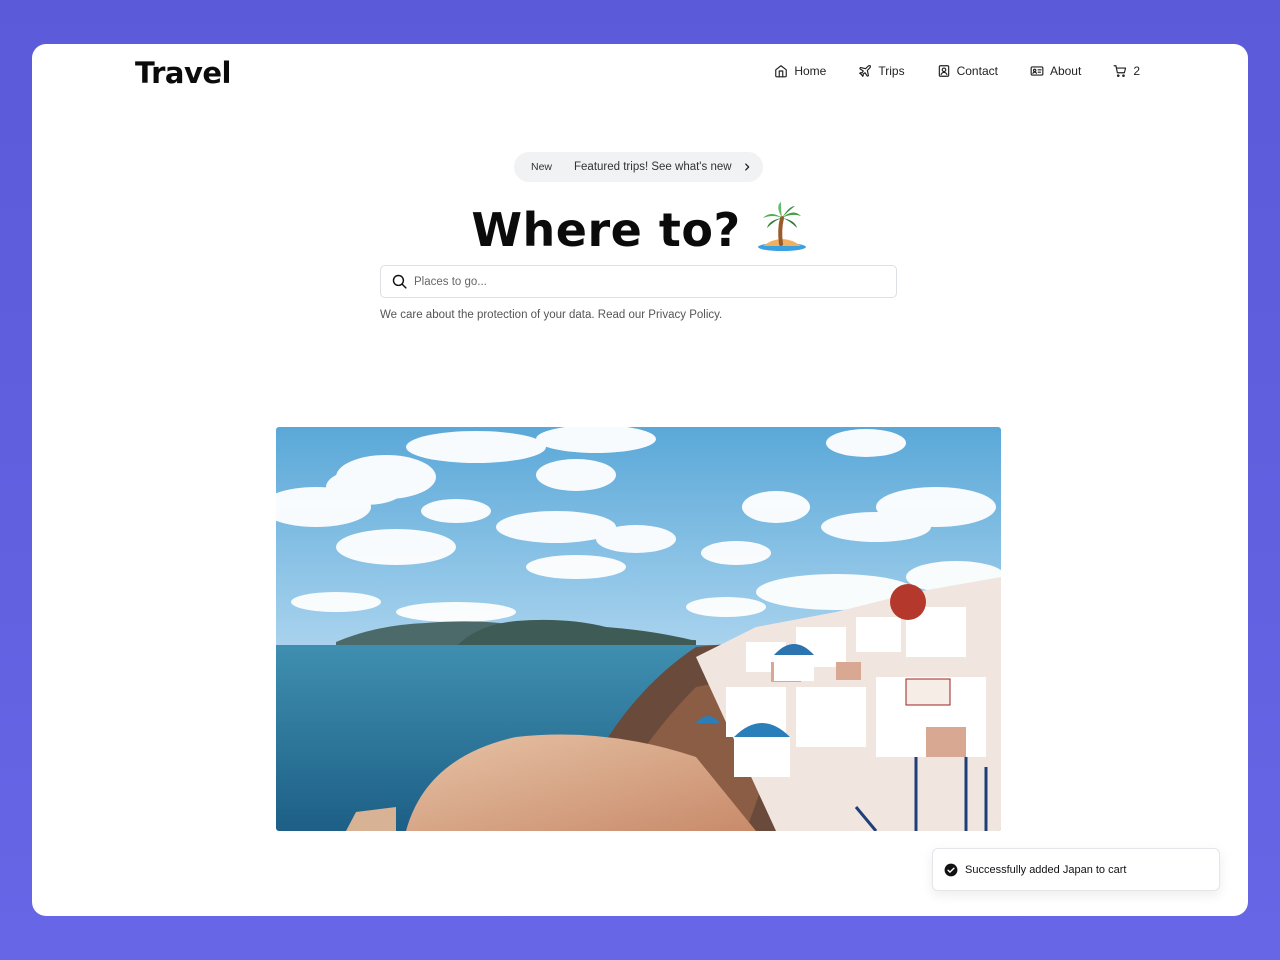 The width and height of the screenshot is (1280, 960). I want to click on search-bar, so click(638, 281).